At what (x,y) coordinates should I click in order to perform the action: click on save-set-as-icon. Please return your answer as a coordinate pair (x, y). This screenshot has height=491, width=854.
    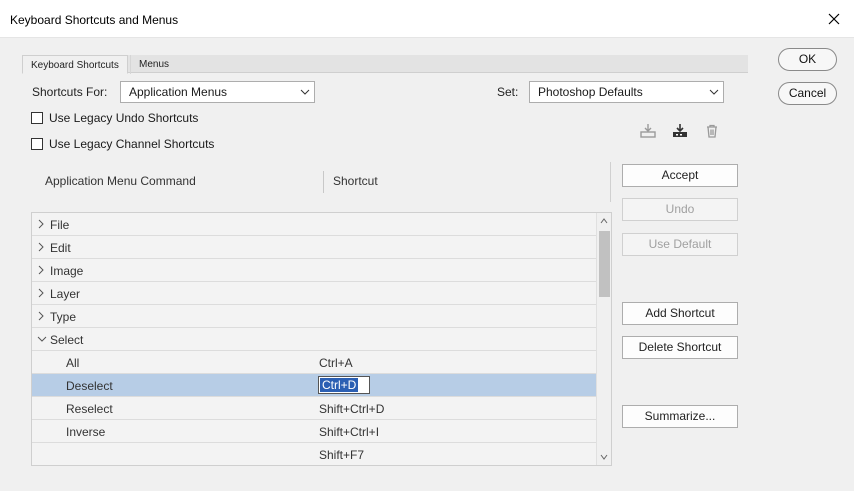
    Looking at the image, I should click on (680, 130).